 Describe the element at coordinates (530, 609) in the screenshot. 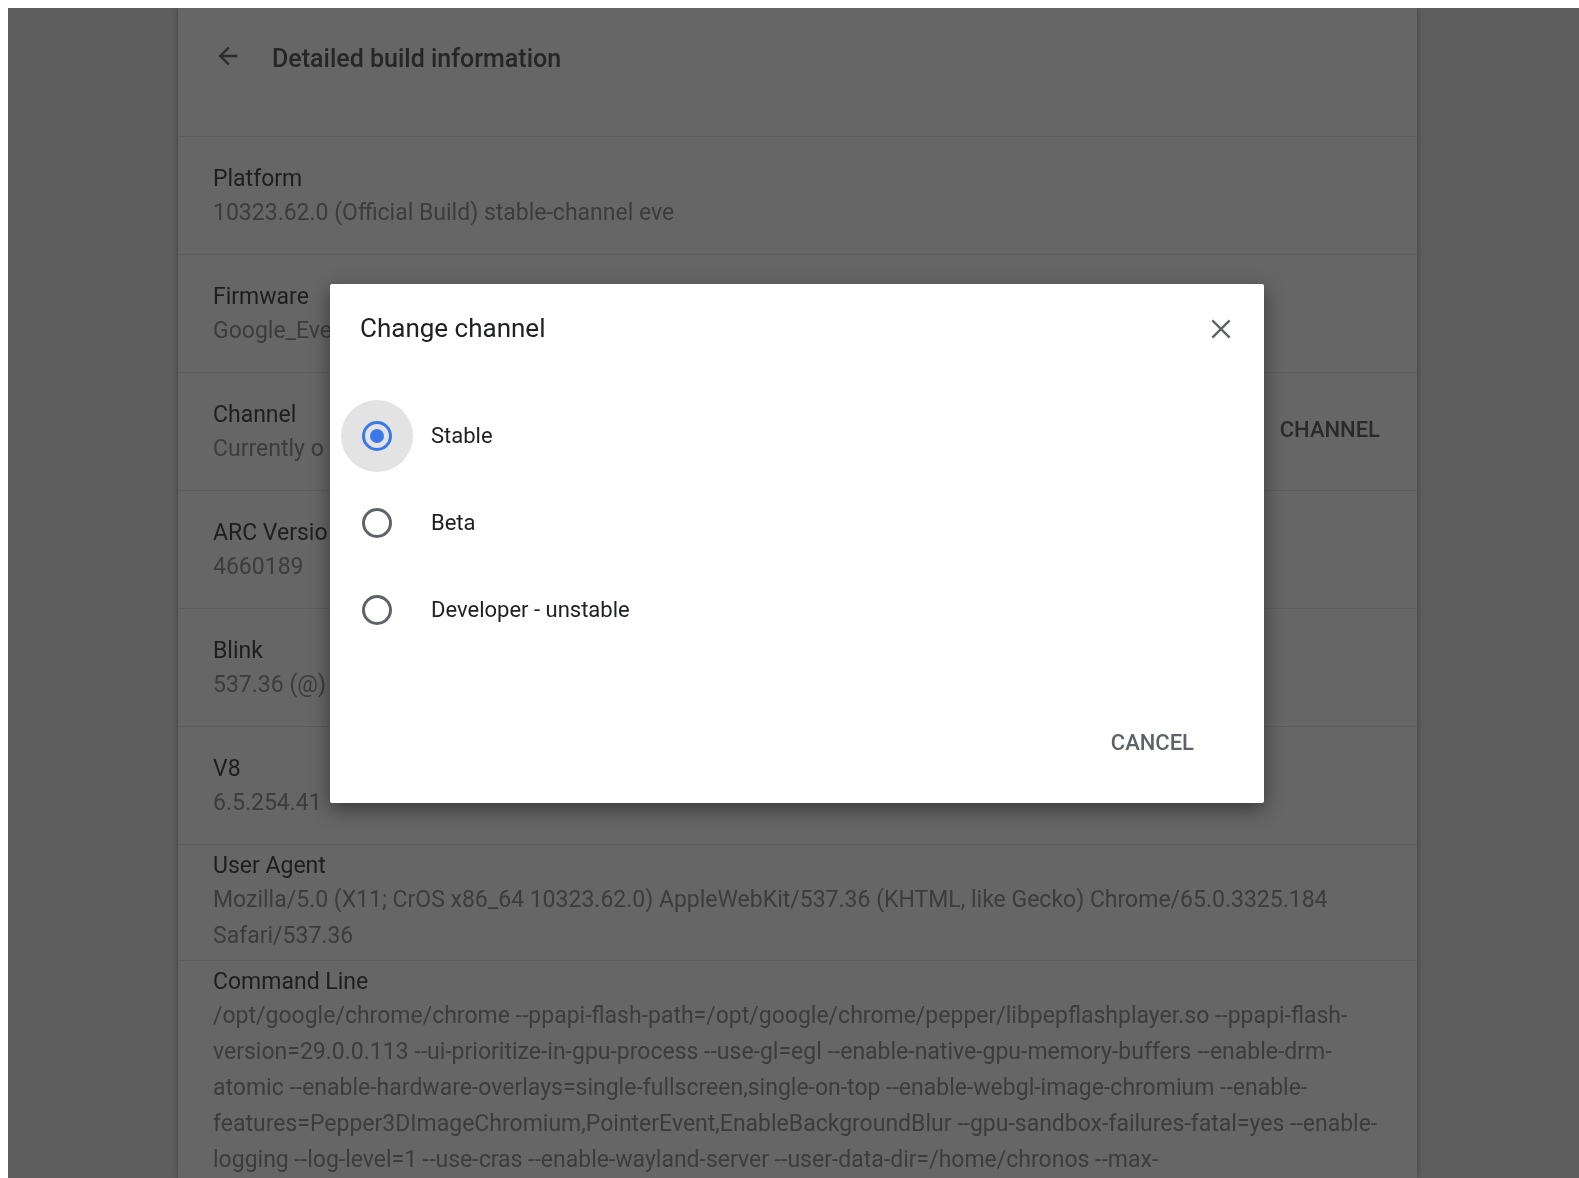

I see `radio-label: Developer - unstable` at that location.